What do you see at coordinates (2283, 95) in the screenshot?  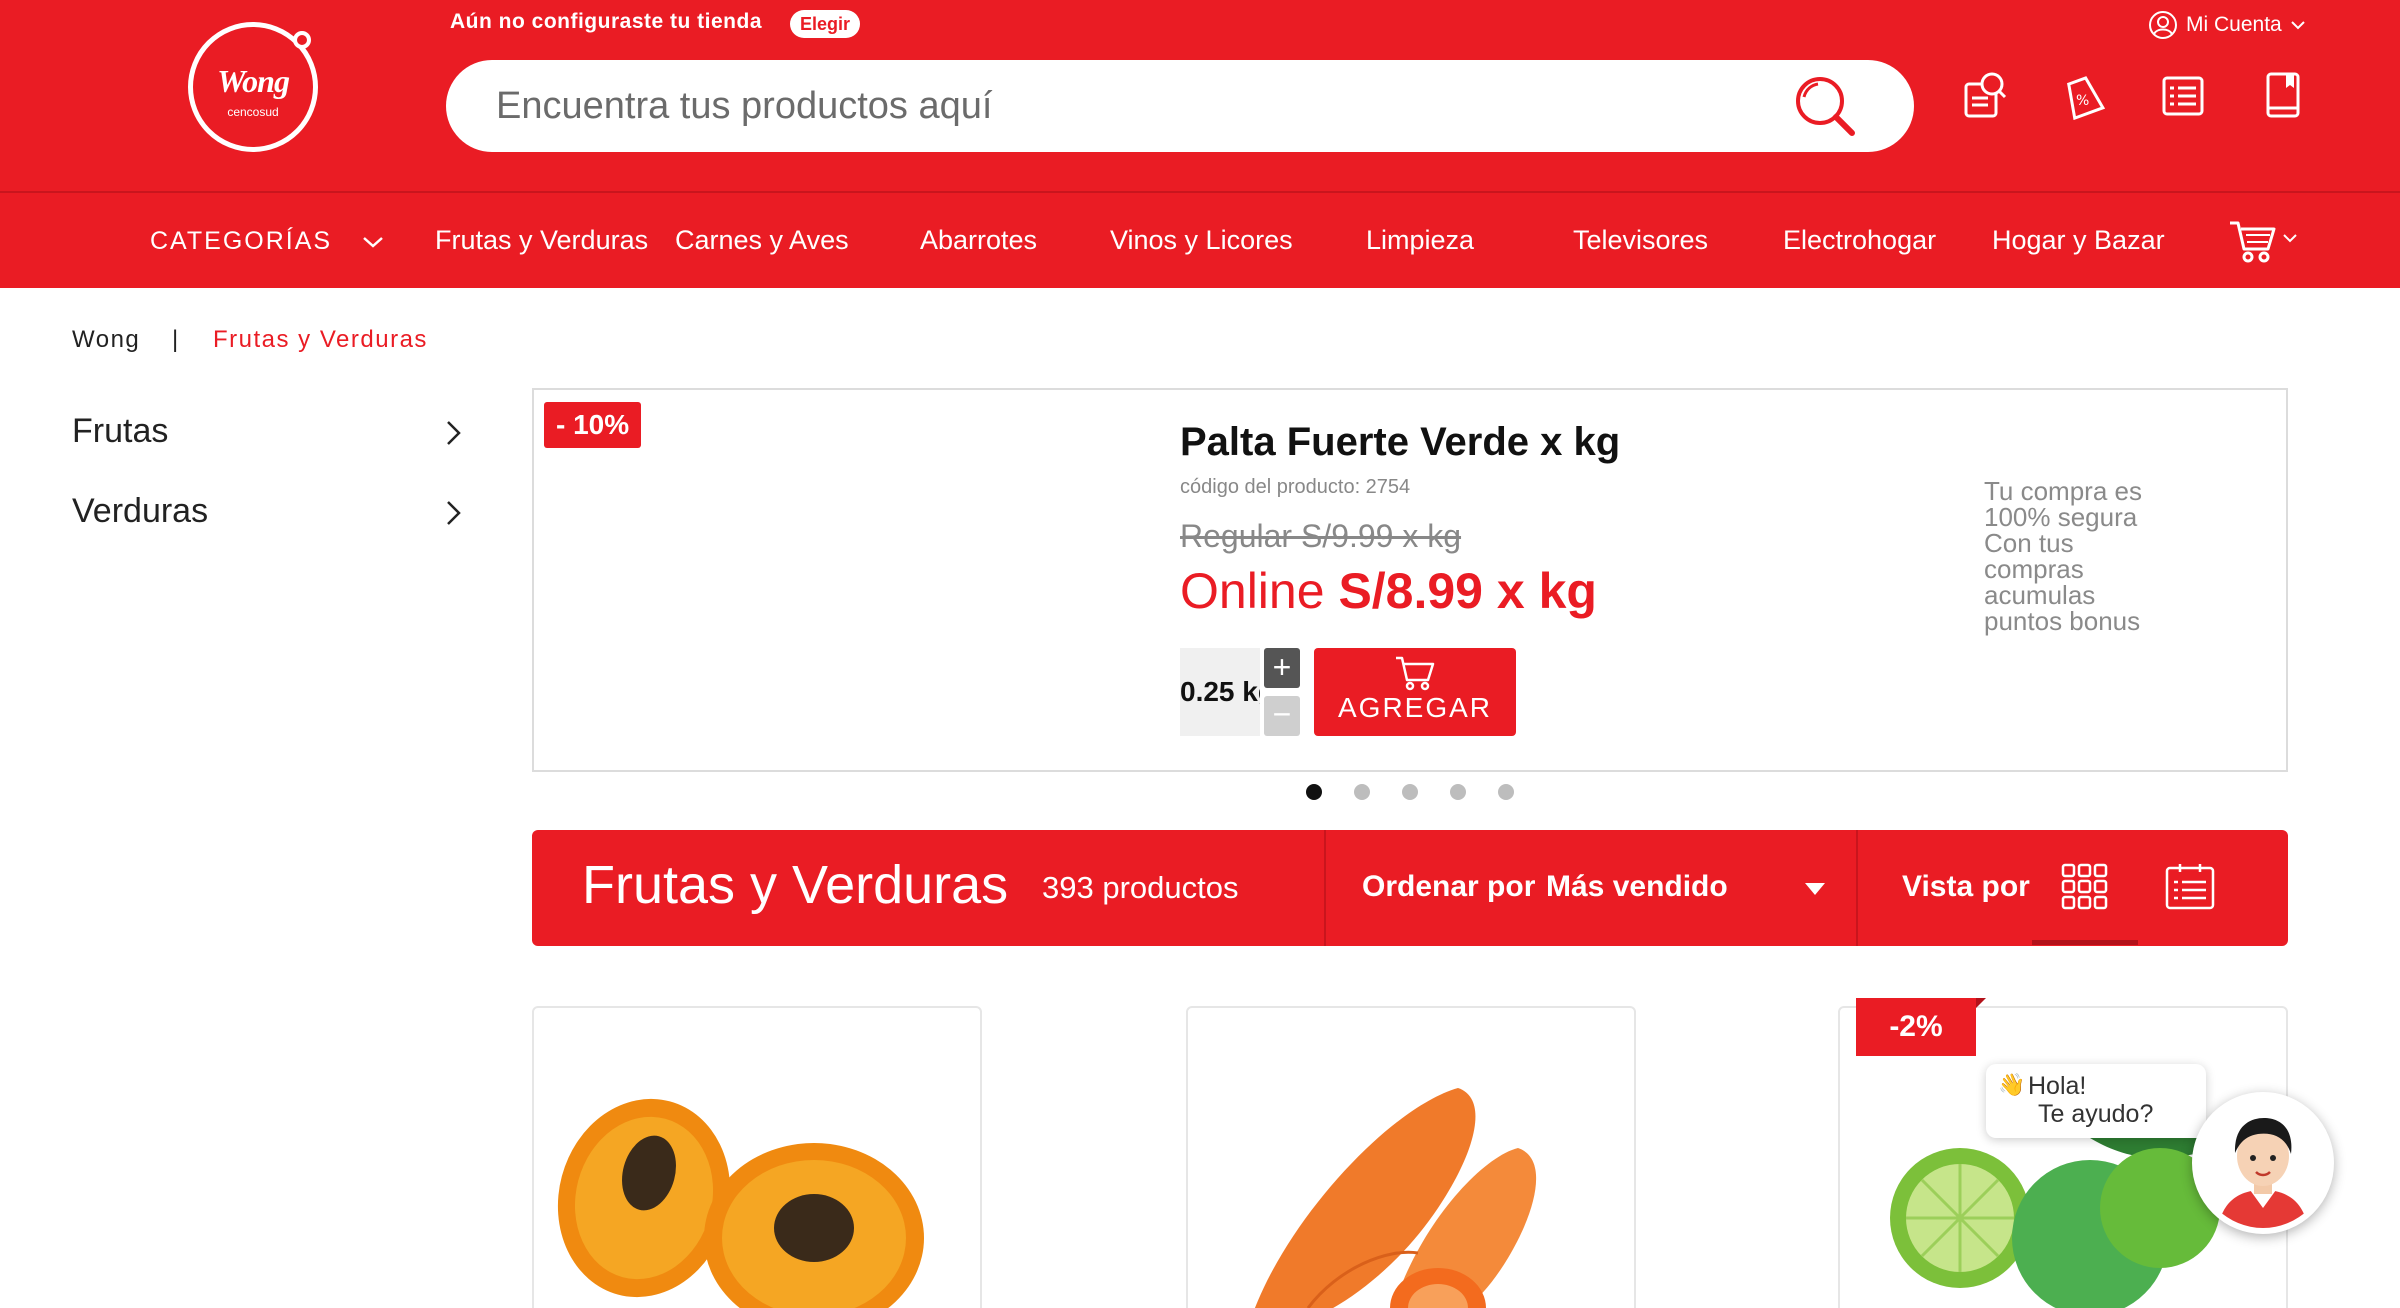 I see `catalog-book-icon` at bounding box center [2283, 95].